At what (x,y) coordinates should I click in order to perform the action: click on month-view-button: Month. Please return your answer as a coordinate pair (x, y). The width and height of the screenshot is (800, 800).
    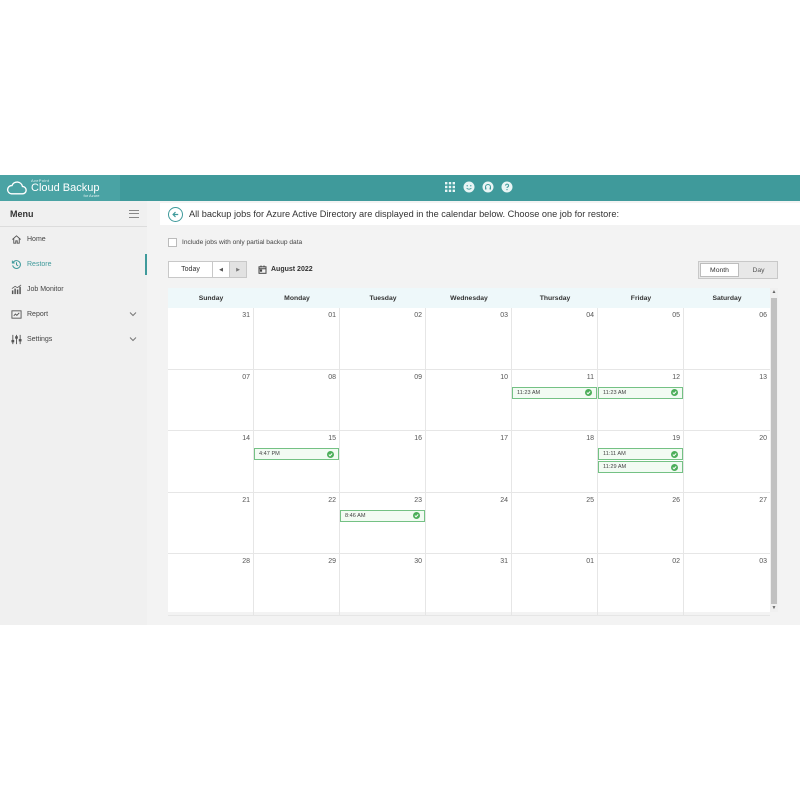
    Looking at the image, I should click on (719, 270).